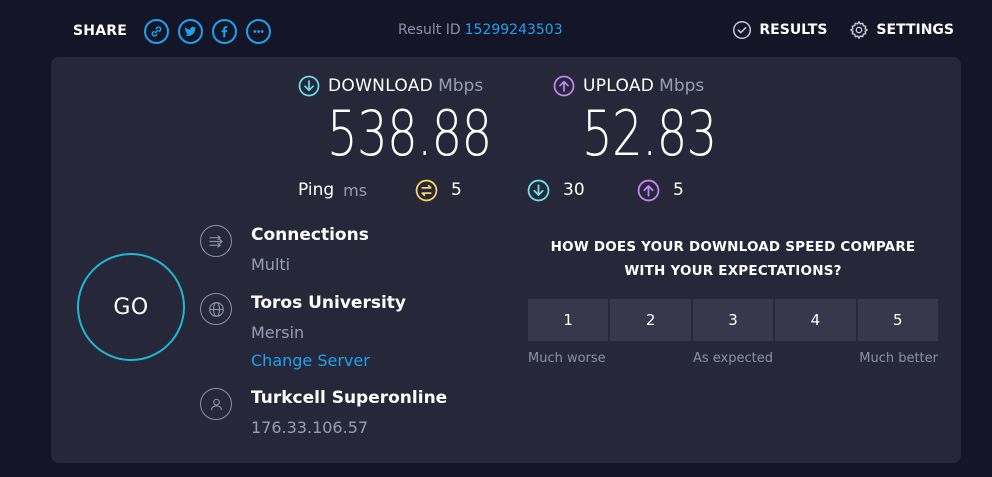 This screenshot has height=477, width=992. I want to click on settings-label: SETTINGS, so click(915, 30).